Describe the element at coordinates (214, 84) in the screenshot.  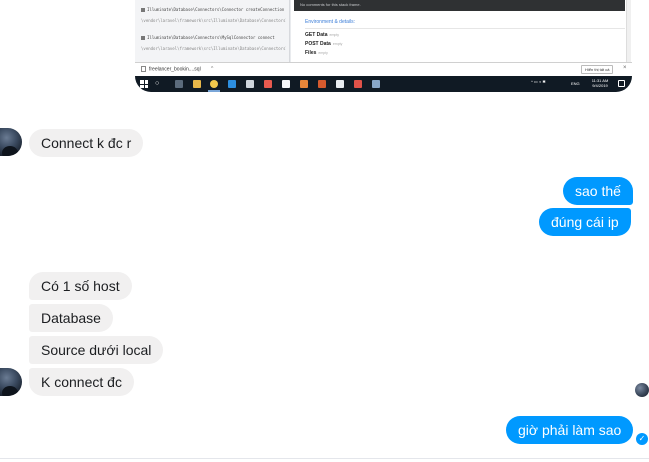
I see `chrome-icon` at that location.